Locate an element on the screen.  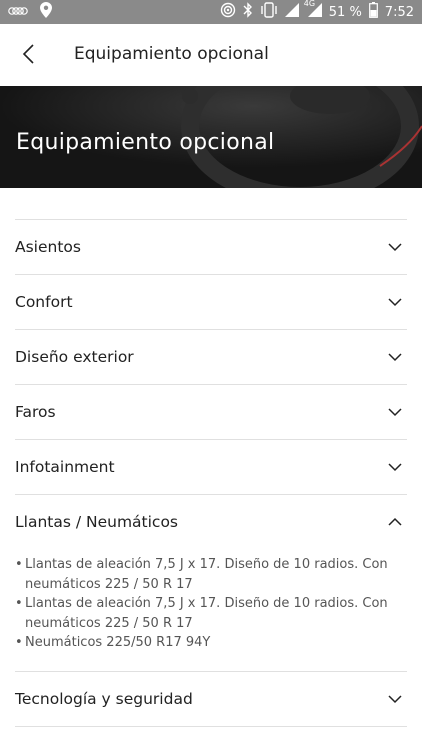
detail-text-line: Neumáticos 225/50 R17 94Y is located at coordinates (118, 642).